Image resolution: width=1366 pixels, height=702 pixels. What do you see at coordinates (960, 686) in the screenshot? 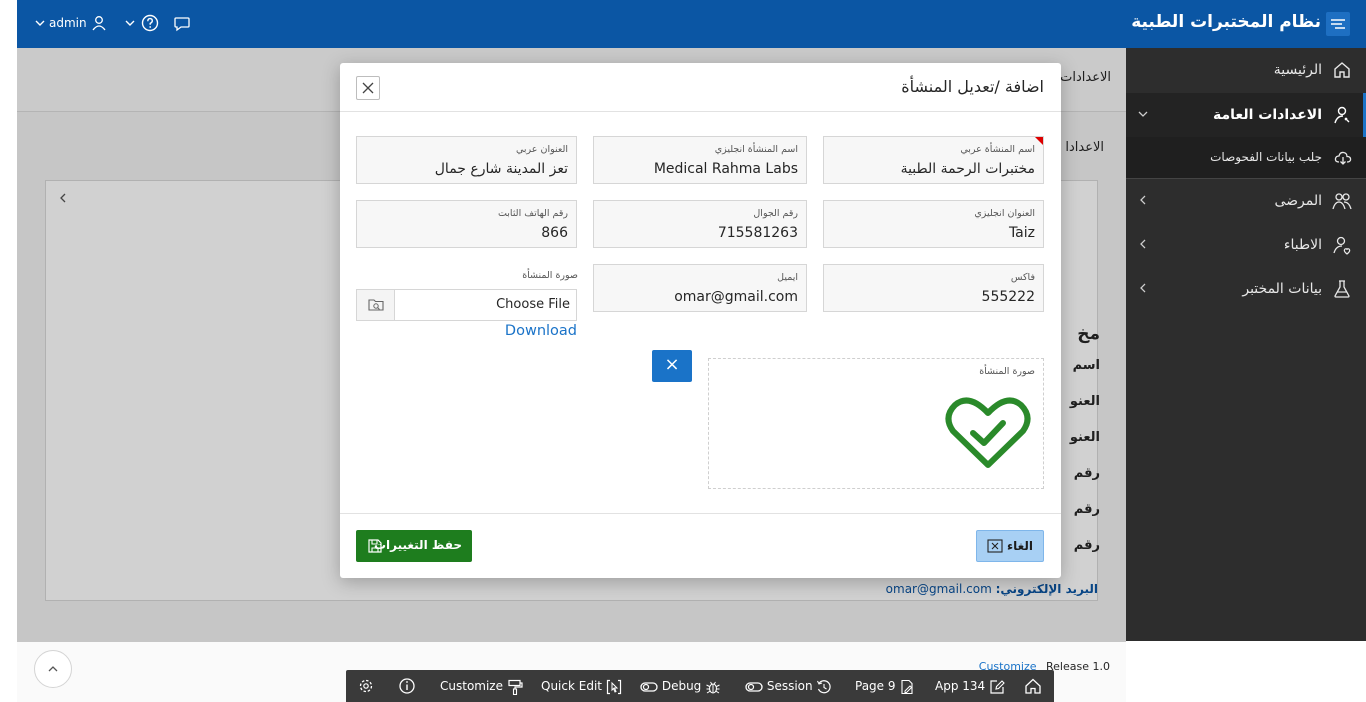
I see `app-label: App 134` at bounding box center [960, 686].